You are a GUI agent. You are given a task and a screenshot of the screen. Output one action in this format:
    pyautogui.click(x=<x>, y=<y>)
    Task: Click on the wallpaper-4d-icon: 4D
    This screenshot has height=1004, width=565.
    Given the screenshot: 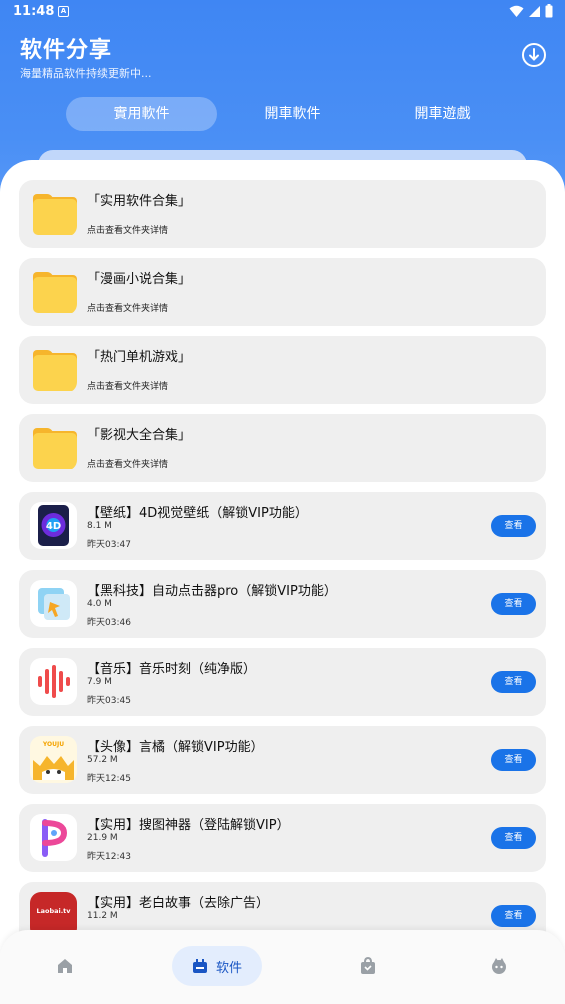 What is the action you would take?
    pyautogui.click(x=53, y=525)
    